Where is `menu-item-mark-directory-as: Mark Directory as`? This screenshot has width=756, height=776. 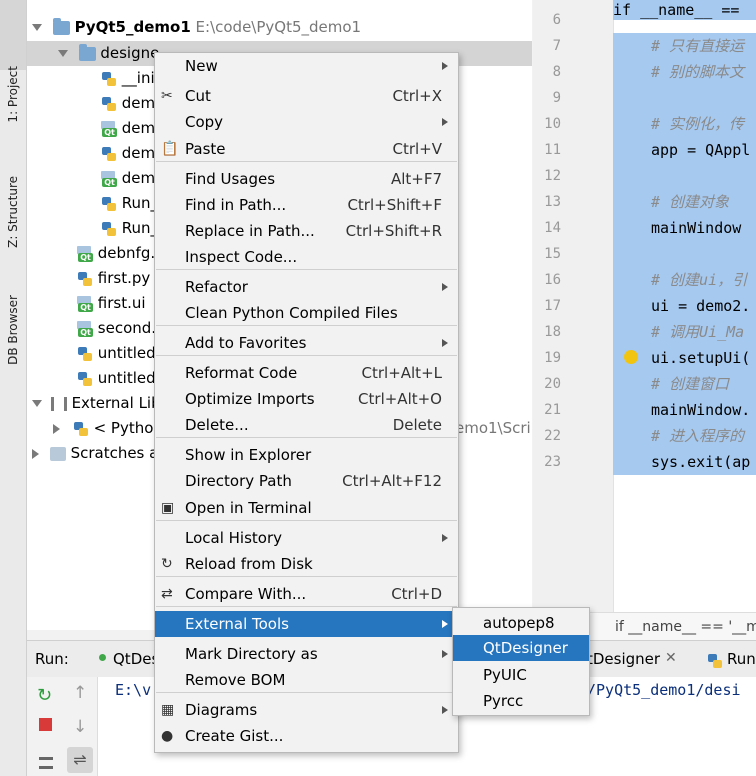
menu-item-mark-directory-as: Mark Directory as is located at coordinates (306, 654).